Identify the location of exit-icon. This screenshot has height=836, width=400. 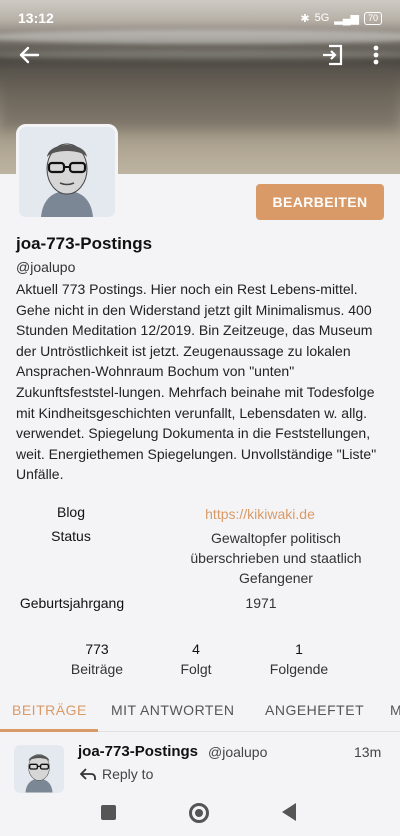
(333, 55).